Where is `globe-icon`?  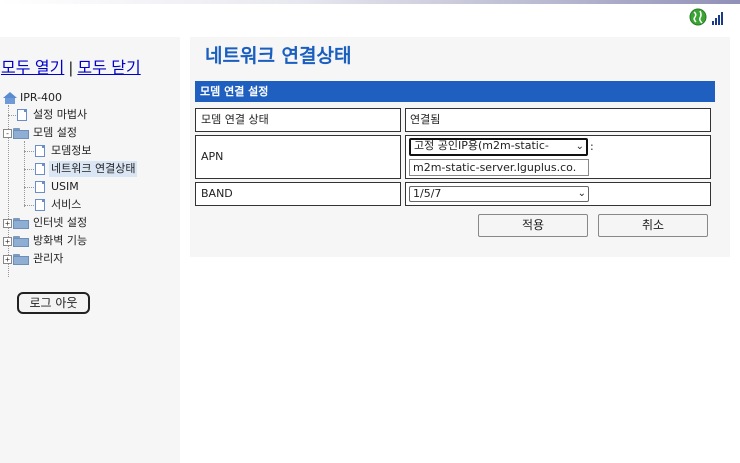 globe-icon is located at coordinates (698, 17).